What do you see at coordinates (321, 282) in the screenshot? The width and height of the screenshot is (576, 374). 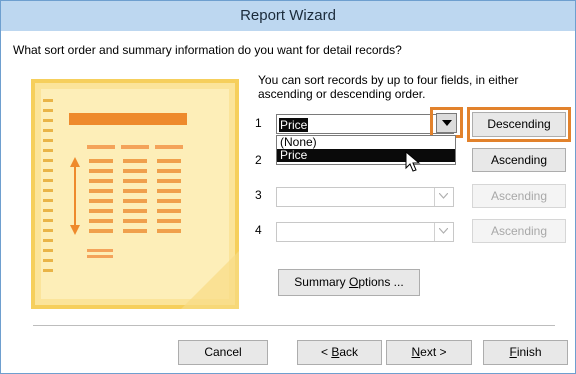 I see `summary-options-pre: Summary` at bounding box center [321, 282].